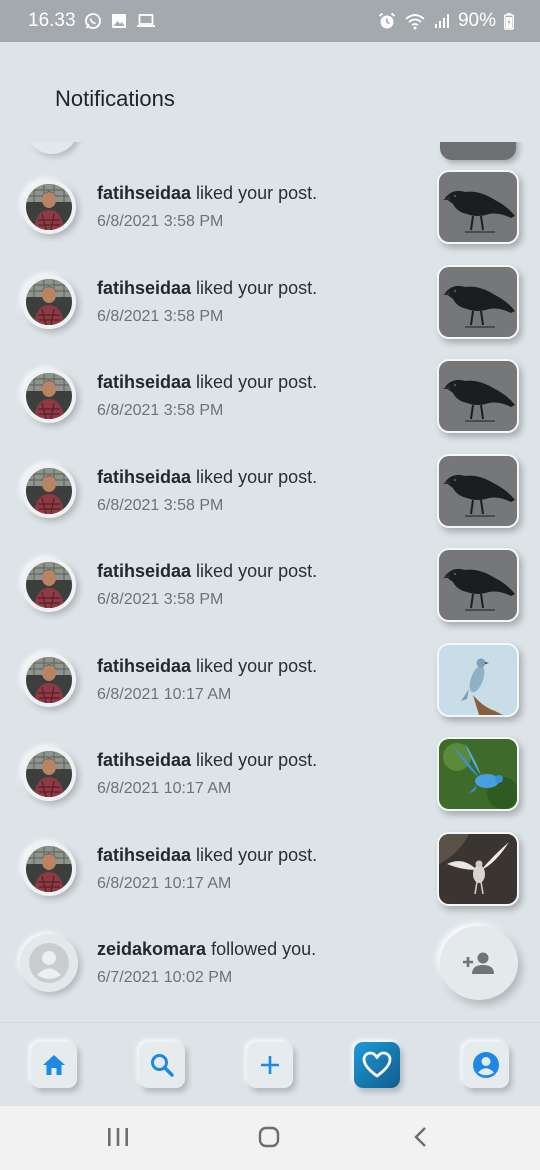 Image resolution: width=540 pixels, height=1170 pixels. What do you see at coordinates (52, 20) in the screenshot?
I see `status-time: 16.33` at bounding box center [52, 20].